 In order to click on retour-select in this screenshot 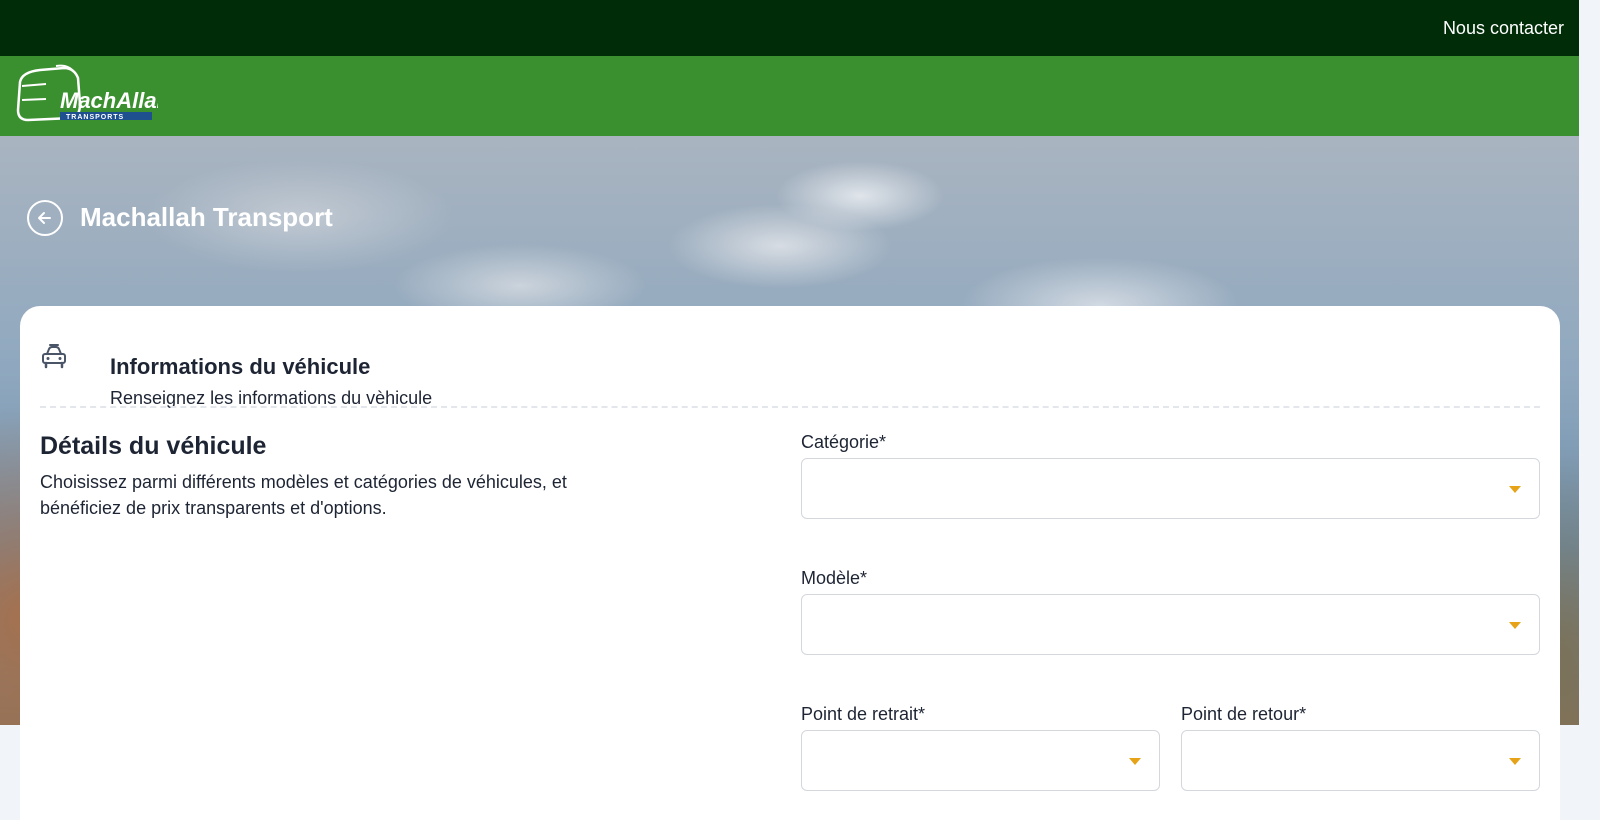, I will do `click(1360, 760)`.